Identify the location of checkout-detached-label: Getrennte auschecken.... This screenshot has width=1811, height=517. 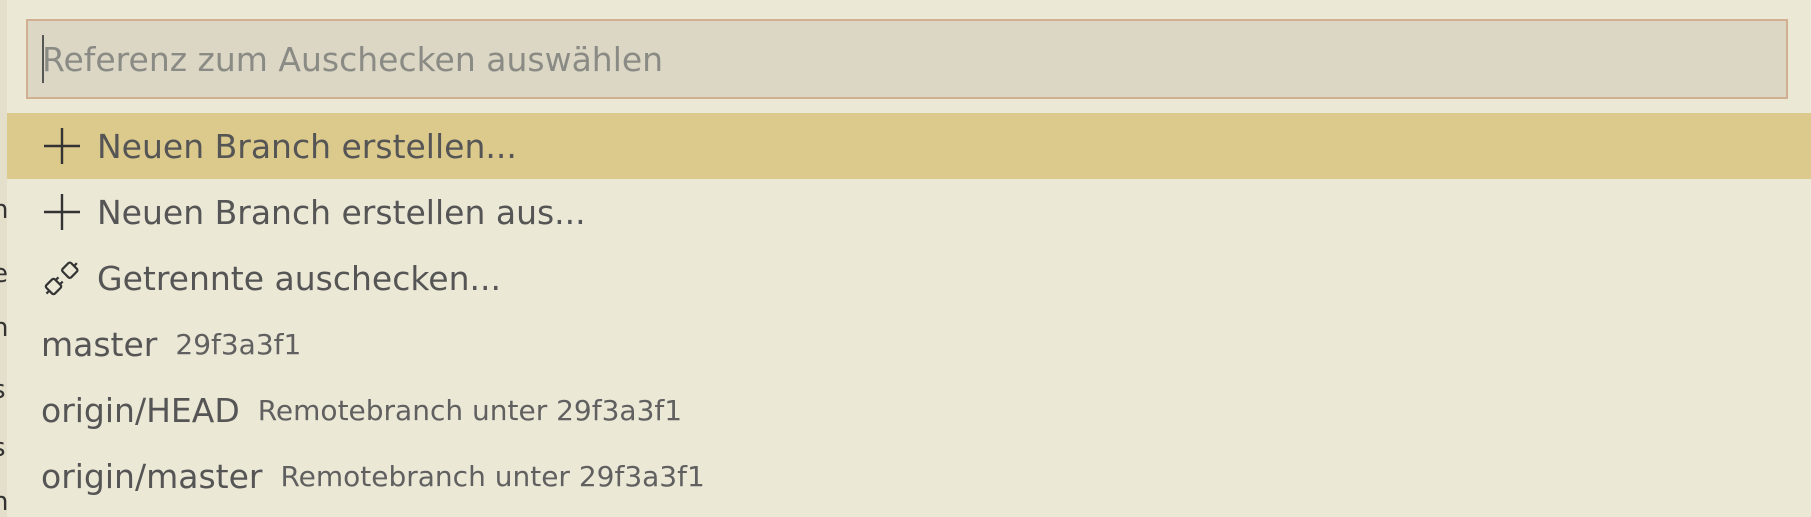
(299, 278).